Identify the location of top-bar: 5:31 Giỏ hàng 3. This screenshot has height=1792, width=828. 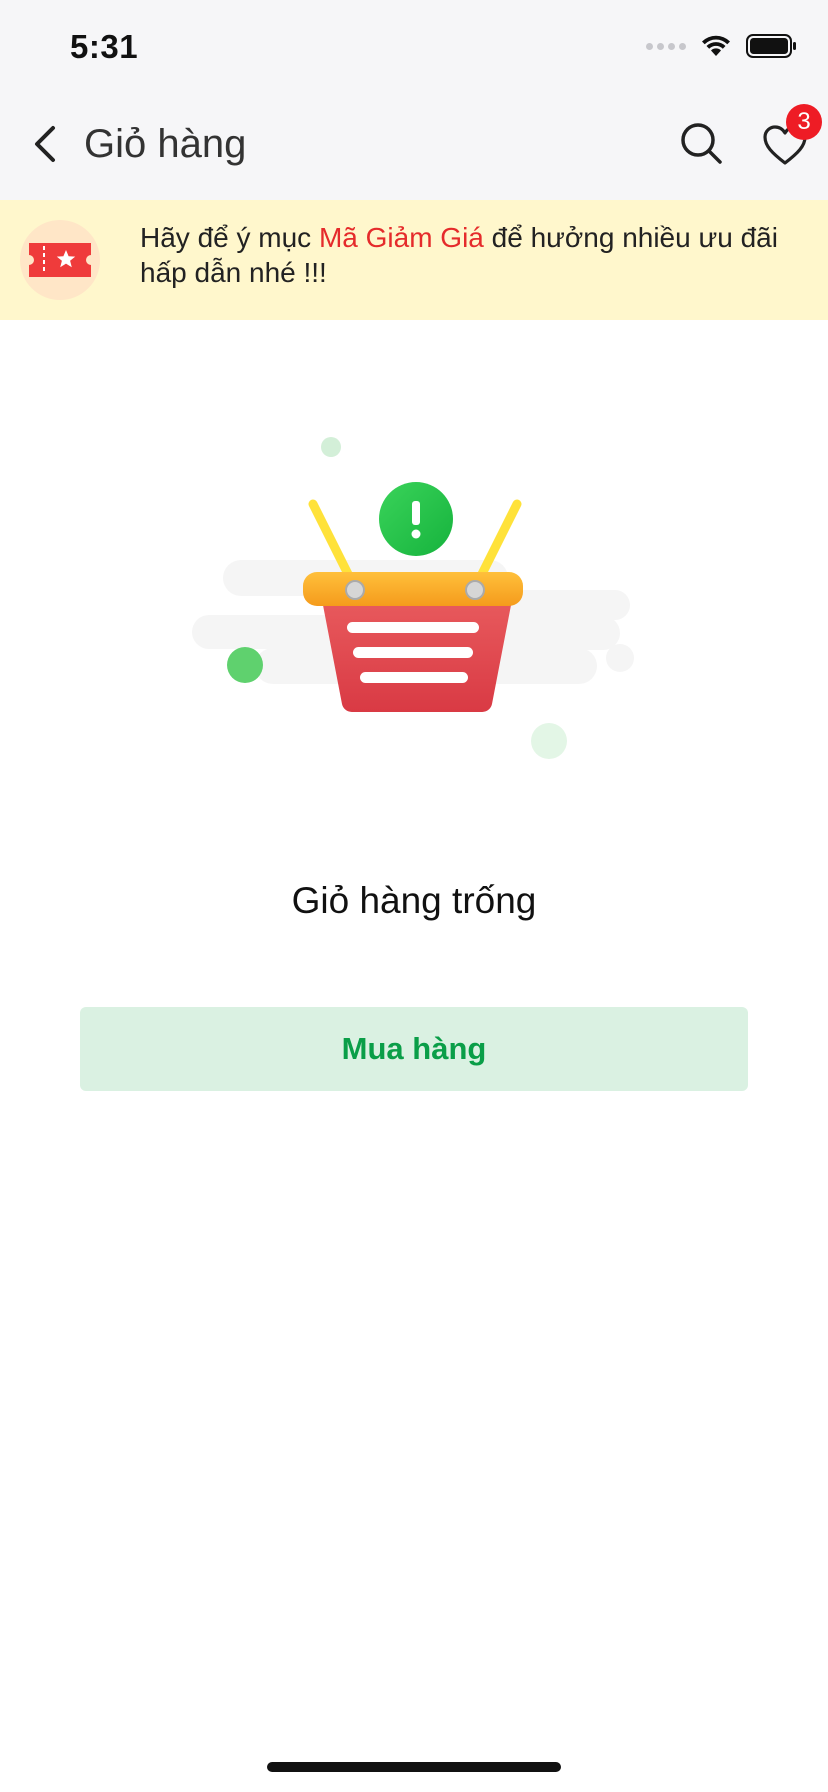
(414, 100).